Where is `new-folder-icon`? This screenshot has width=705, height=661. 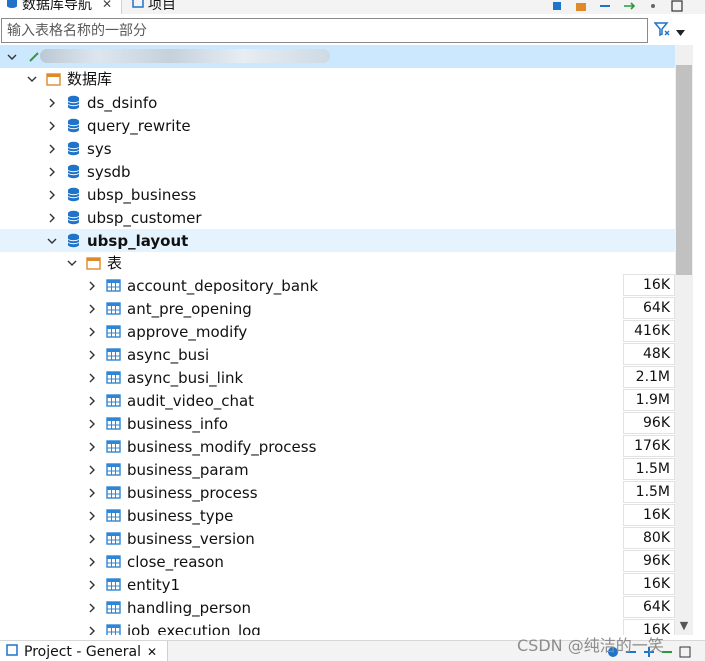 new-folder-icon is located at coordinates (581, 5).